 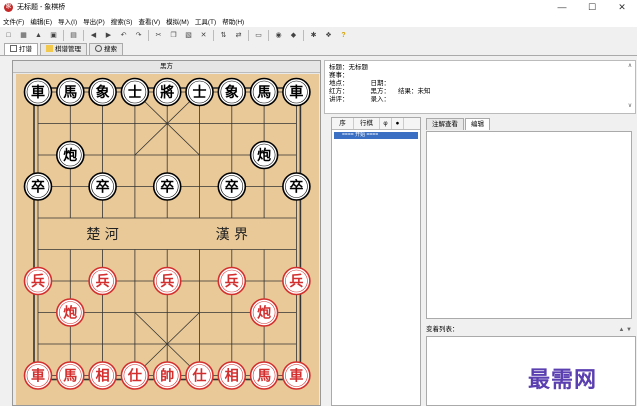 I want to click on notation-icon, so click(x=13, y=48).